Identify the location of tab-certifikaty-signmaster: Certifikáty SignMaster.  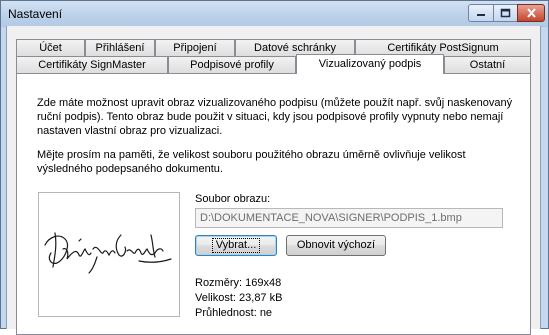
(92, 64).